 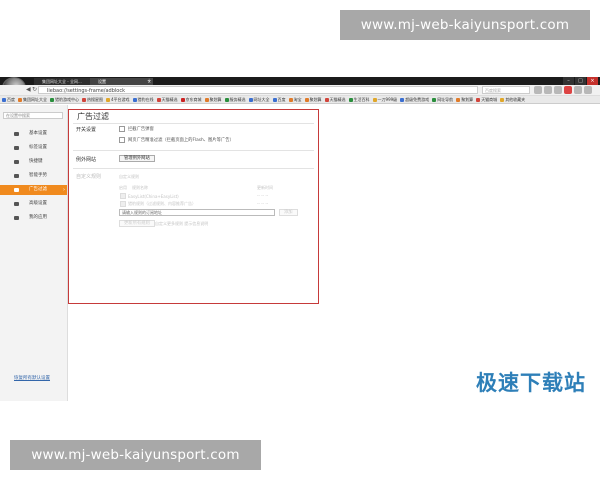 I want to click on watermark-top: www.mj-web-kaiyunsport.com, so click(x=465, y=25).